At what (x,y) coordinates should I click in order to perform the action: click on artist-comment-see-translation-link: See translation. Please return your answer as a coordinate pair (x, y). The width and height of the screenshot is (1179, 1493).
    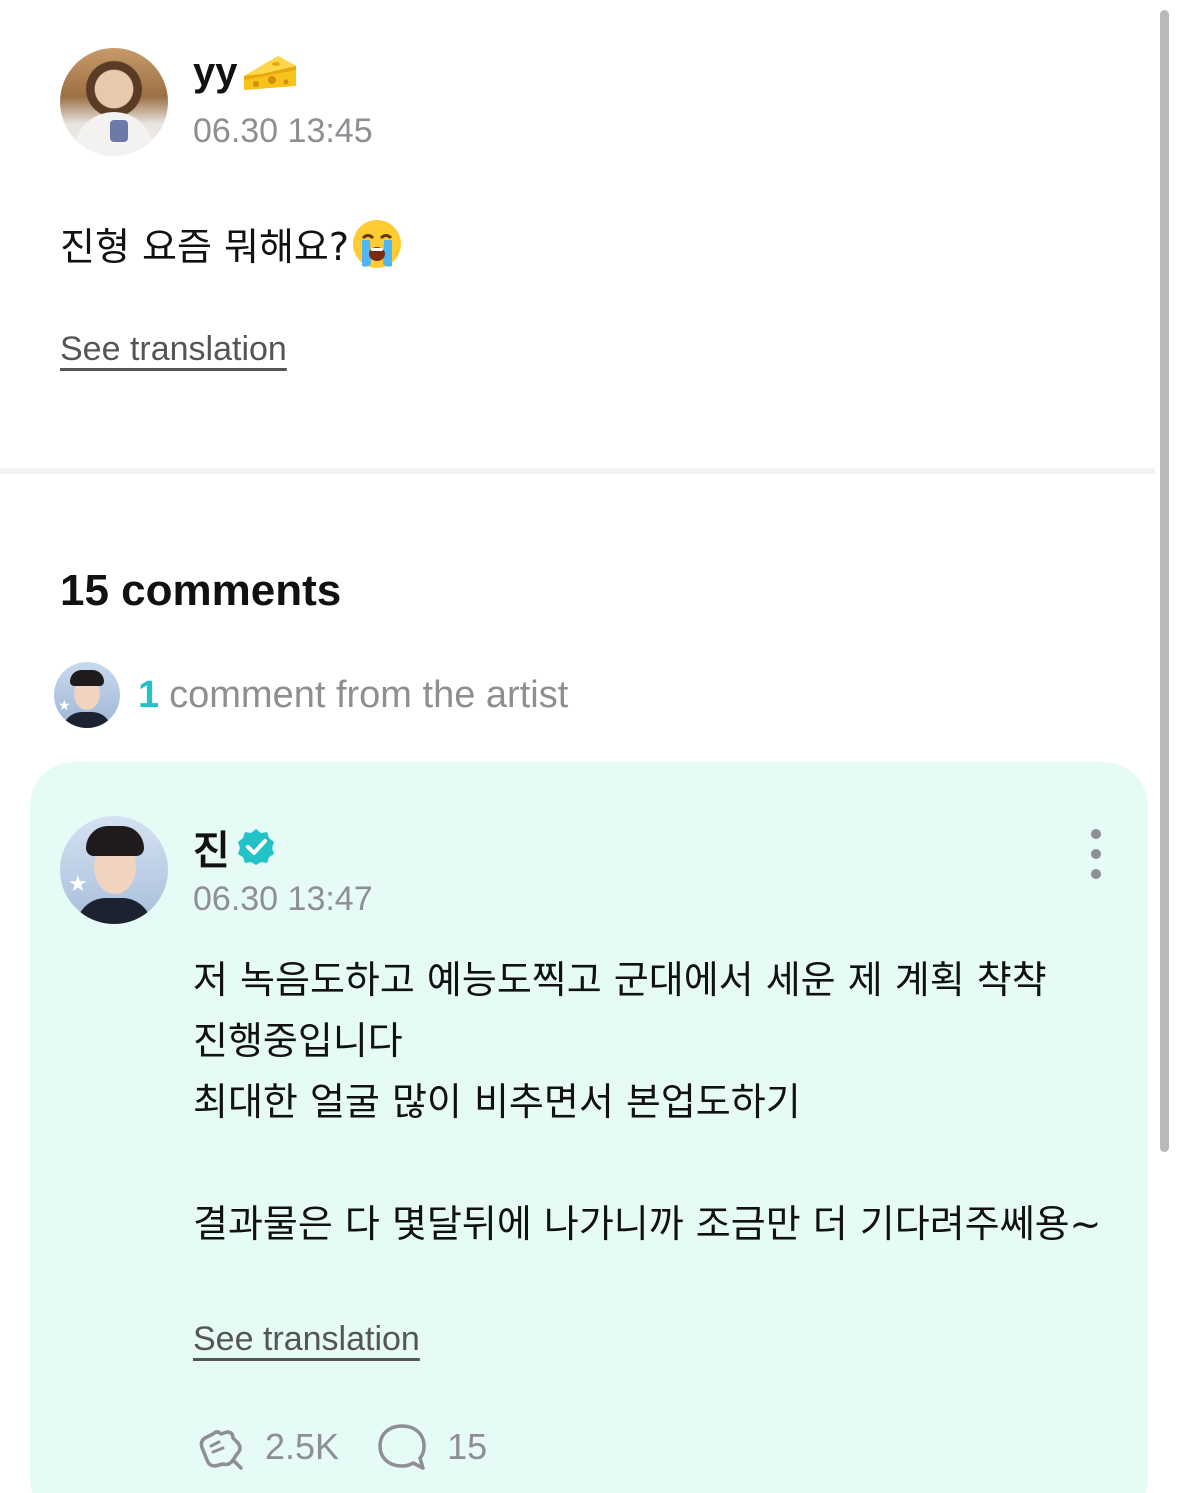
    Looking at the image, I should click on (306, 1339).